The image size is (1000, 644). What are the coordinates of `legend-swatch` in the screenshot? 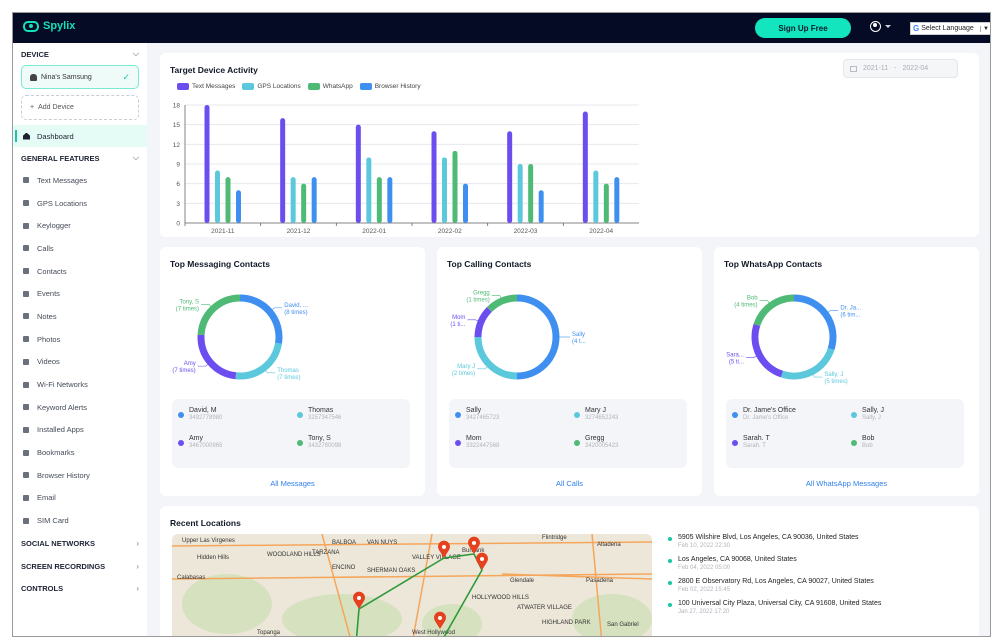 It's located at (183, 86).